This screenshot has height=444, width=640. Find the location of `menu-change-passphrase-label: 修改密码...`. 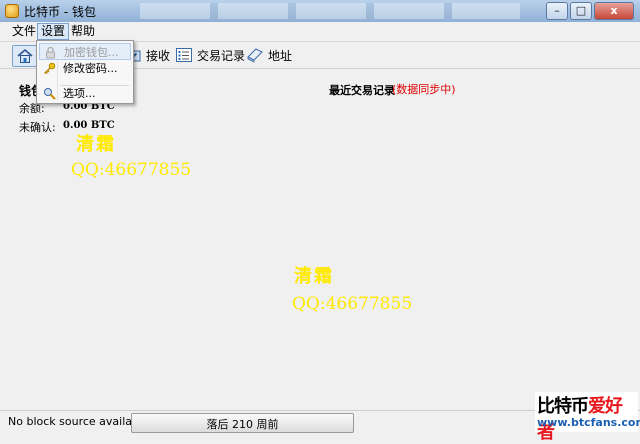

menu-change-passphrase-label: 修改密码... is located at coordinates (90, 68).